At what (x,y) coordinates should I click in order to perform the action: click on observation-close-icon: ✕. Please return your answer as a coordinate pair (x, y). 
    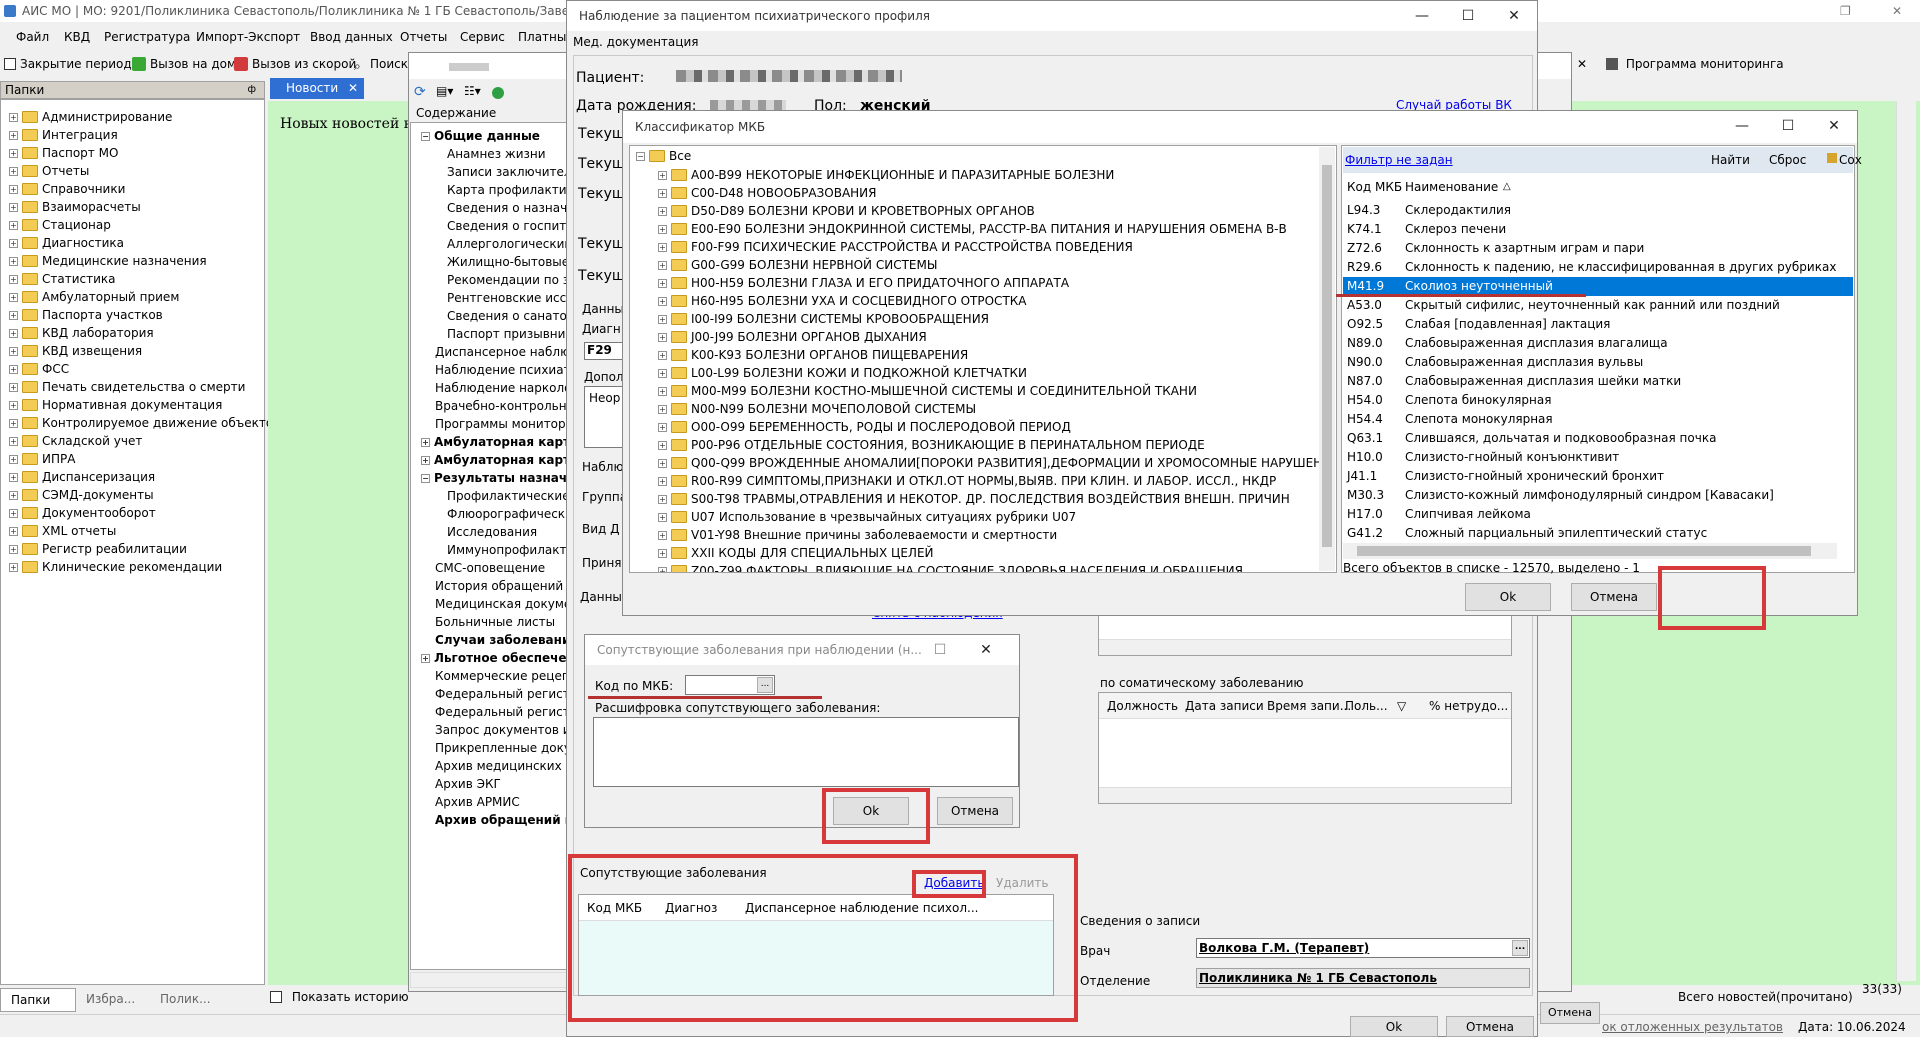
    Looking at the image, I should click on (1514, 16).